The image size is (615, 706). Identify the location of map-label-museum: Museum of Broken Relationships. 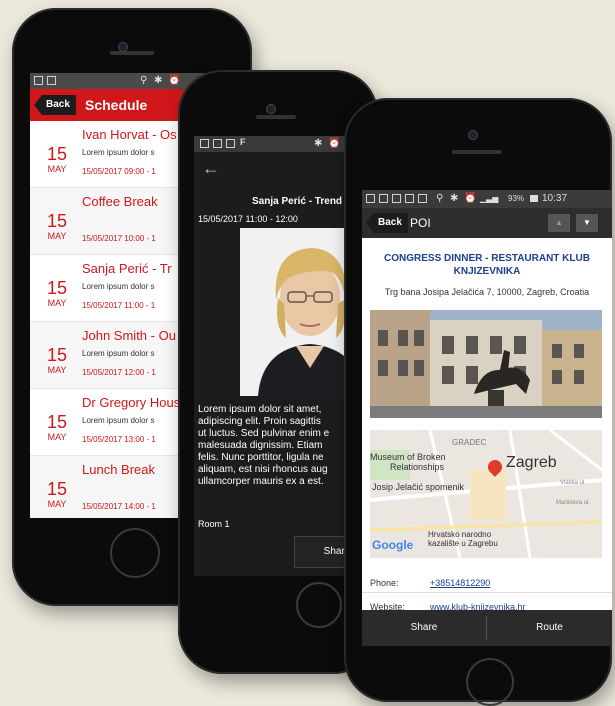
(408, 462).